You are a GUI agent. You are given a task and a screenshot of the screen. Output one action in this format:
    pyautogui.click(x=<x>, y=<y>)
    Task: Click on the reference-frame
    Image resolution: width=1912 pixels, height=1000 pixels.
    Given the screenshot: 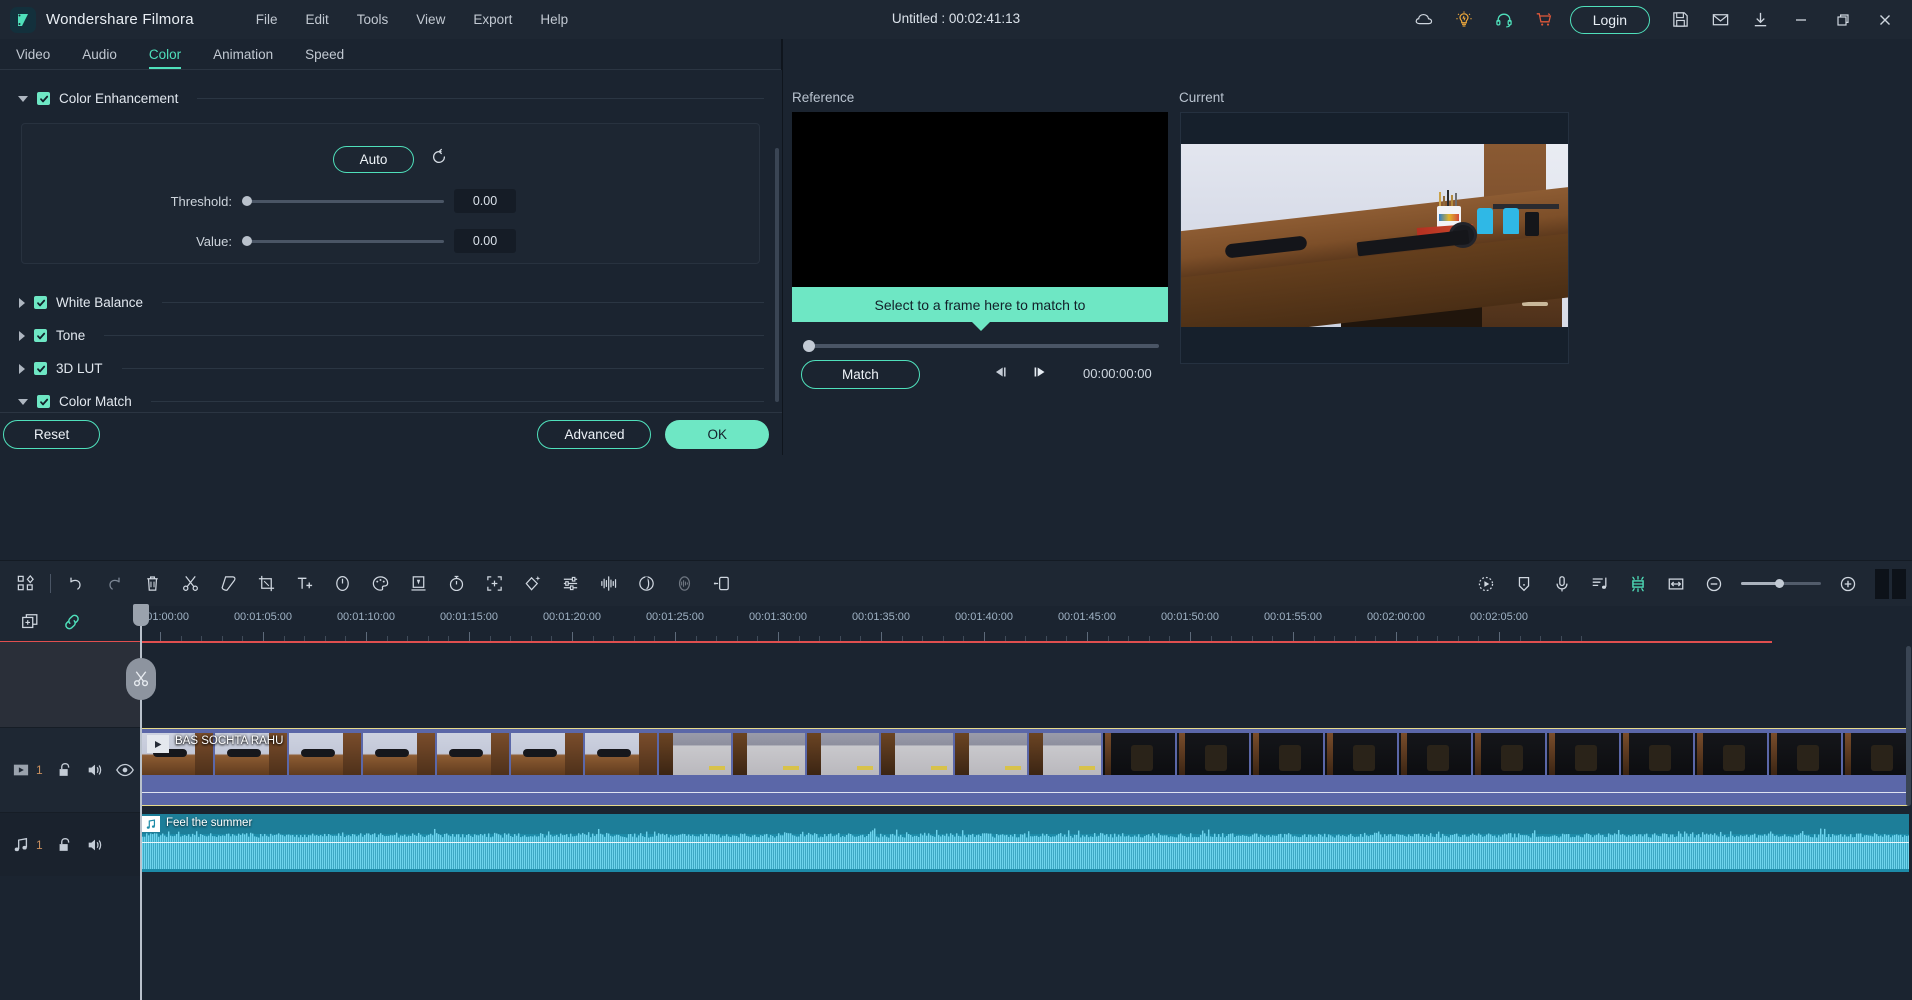 What is the action you would take?
    pyautogui.click(x=980, y=199)
    